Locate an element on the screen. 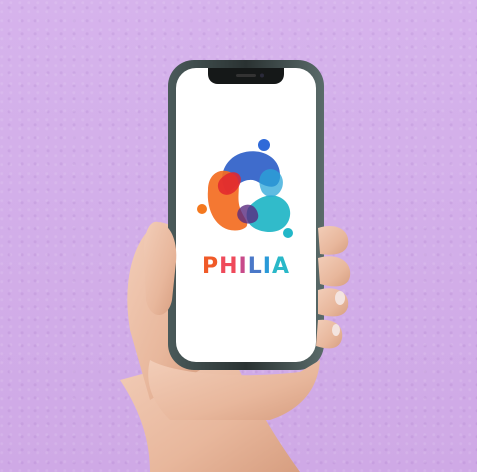  logo-head-left is located at coordinates (202, 209).